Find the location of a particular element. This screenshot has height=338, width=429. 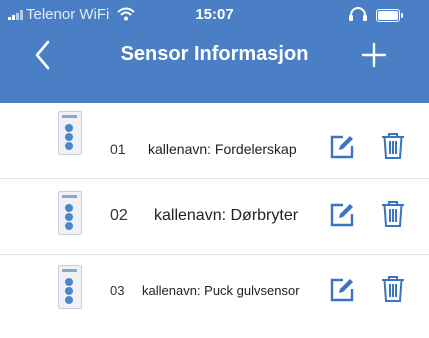

sensor-number: 03 is located at coordinates (117, 290).